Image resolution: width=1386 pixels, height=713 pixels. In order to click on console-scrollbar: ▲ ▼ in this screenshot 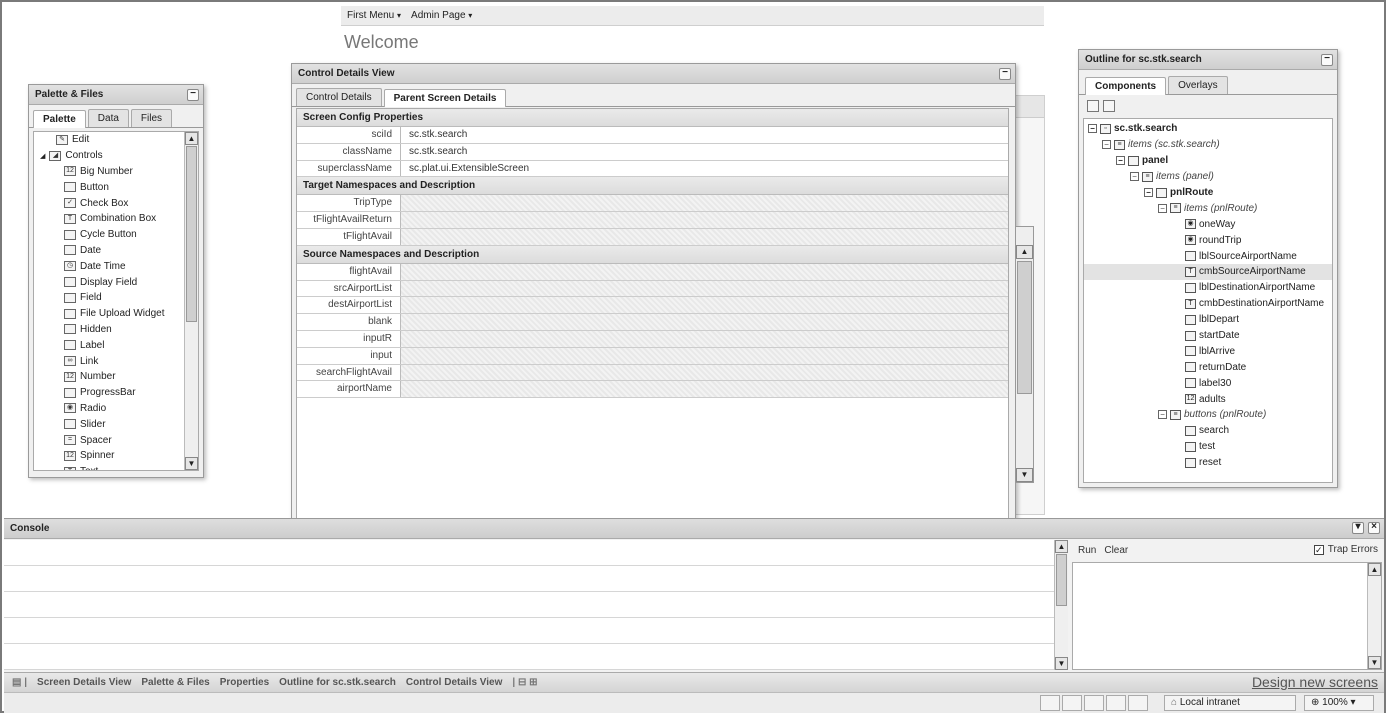, I will do `click(1061, 605)`.